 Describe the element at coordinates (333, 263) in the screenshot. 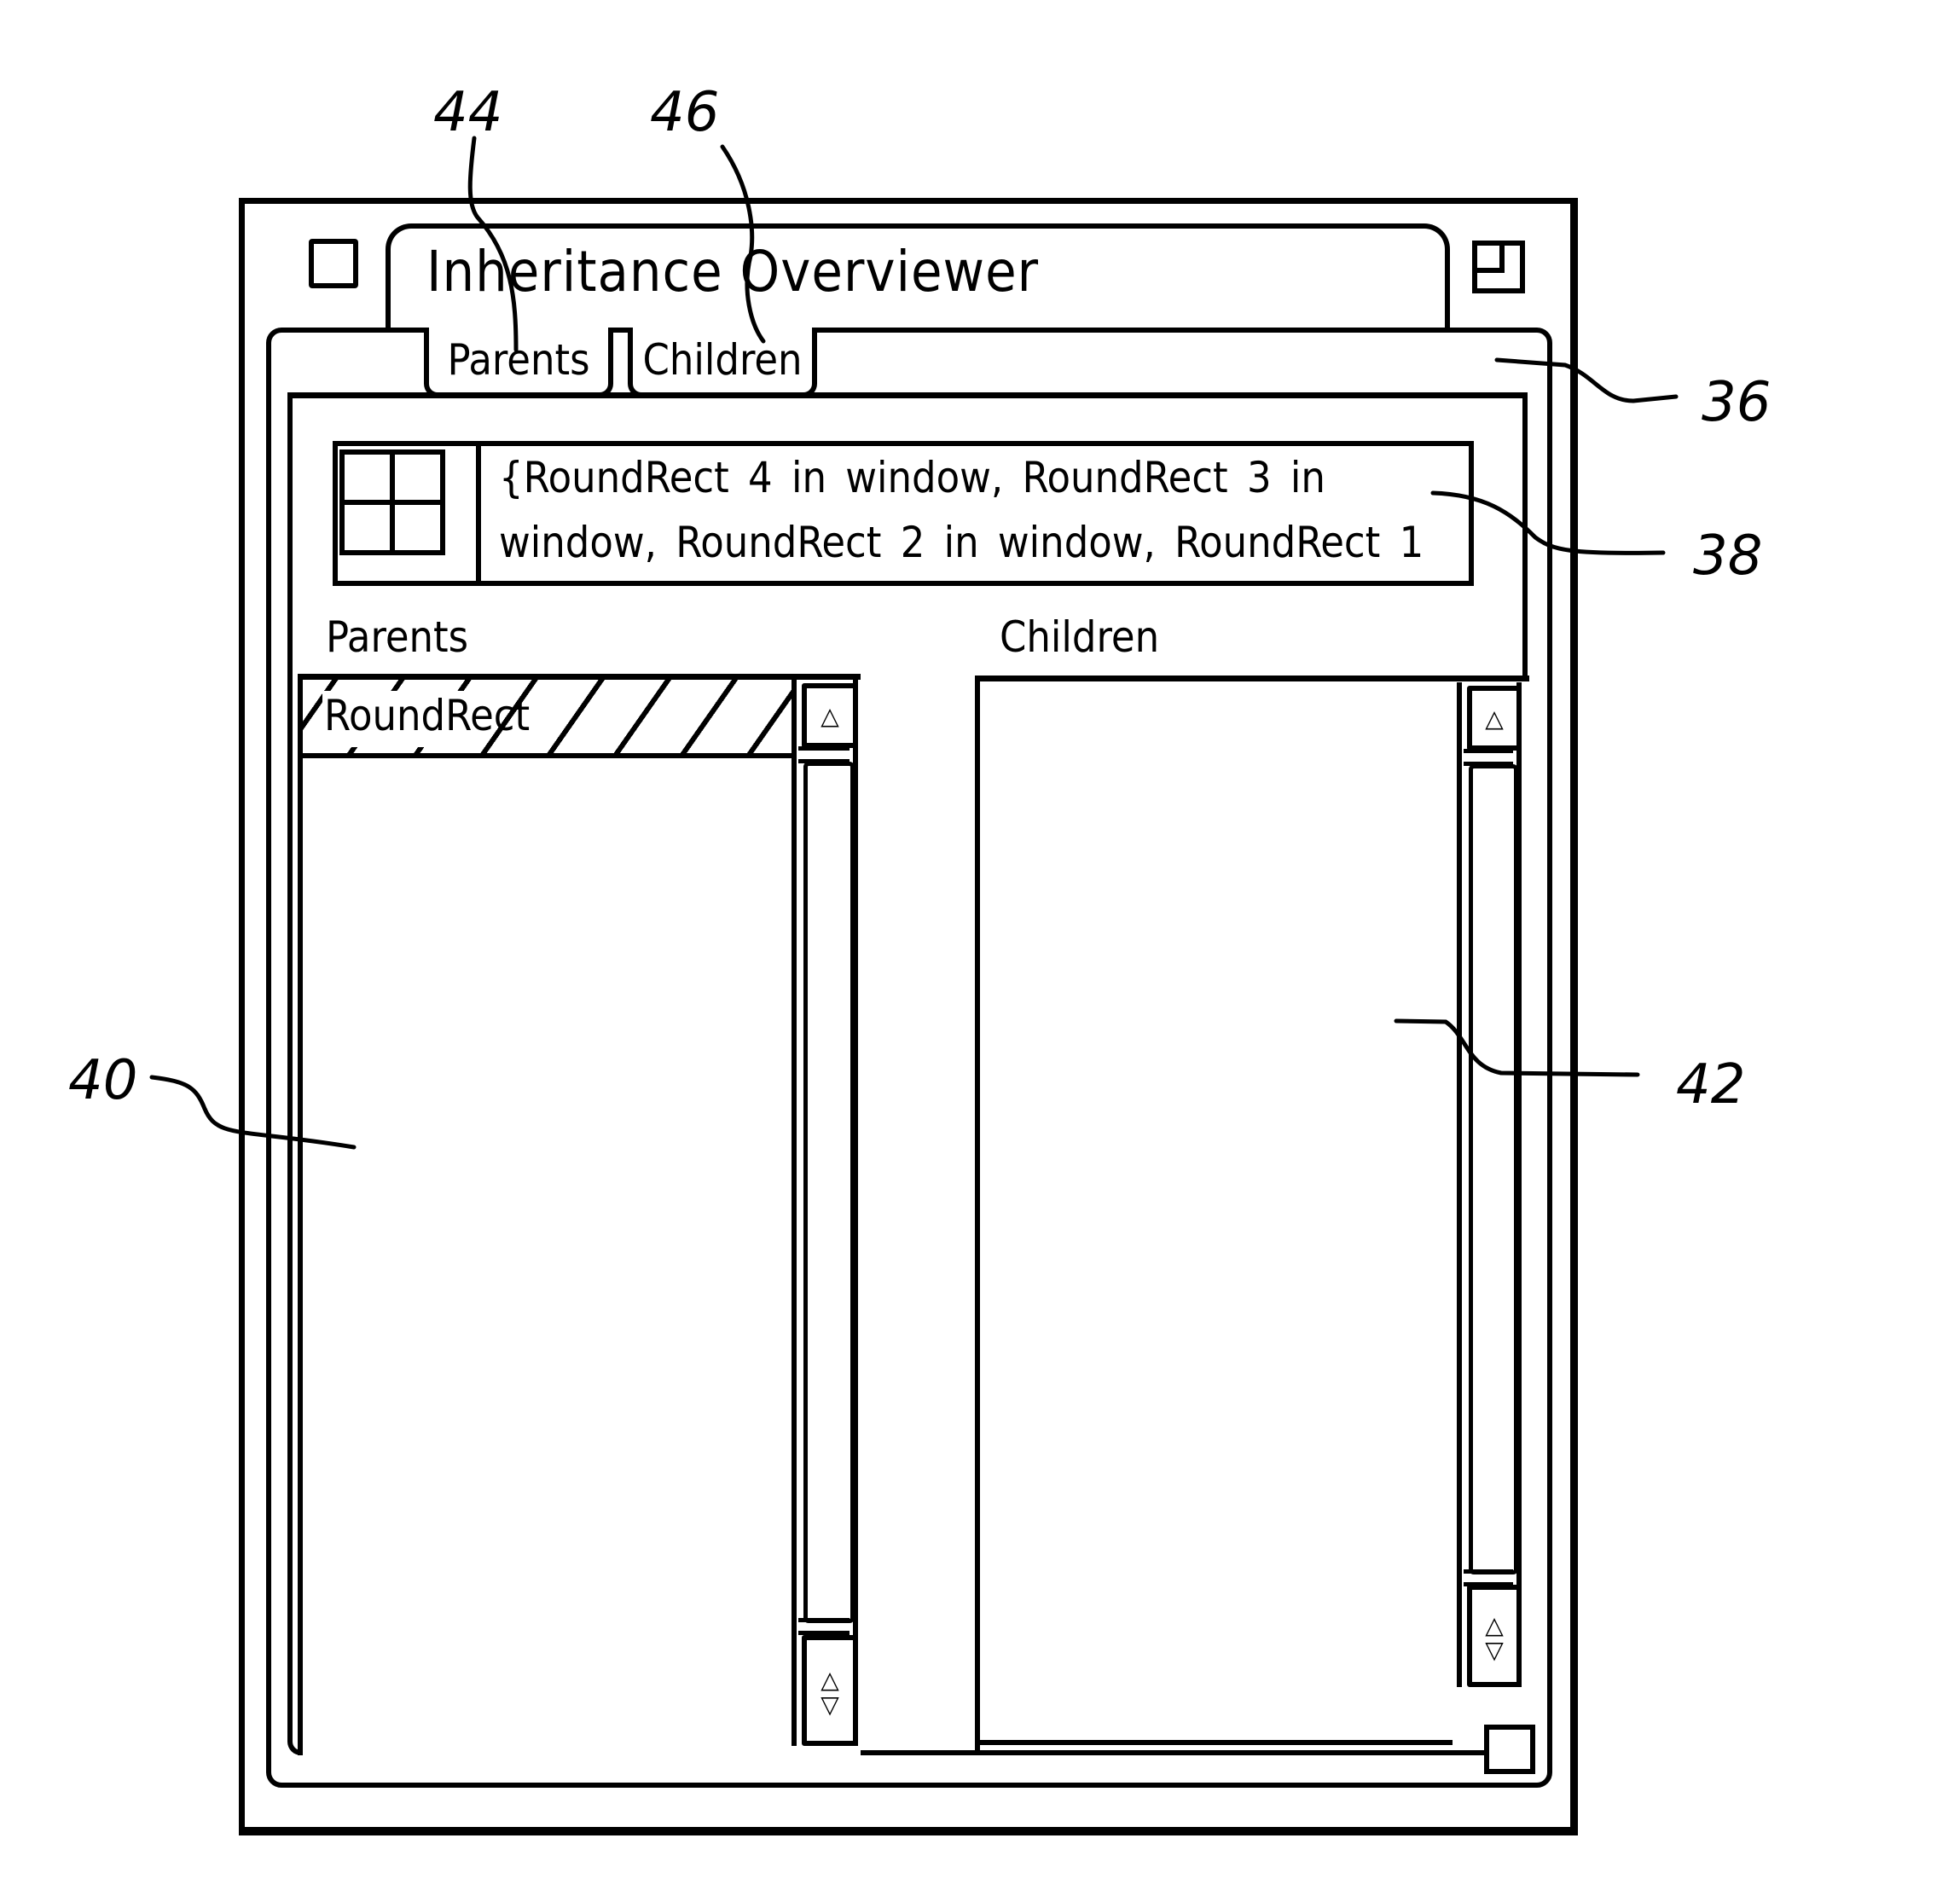

I see `close-box-icon` at that location.